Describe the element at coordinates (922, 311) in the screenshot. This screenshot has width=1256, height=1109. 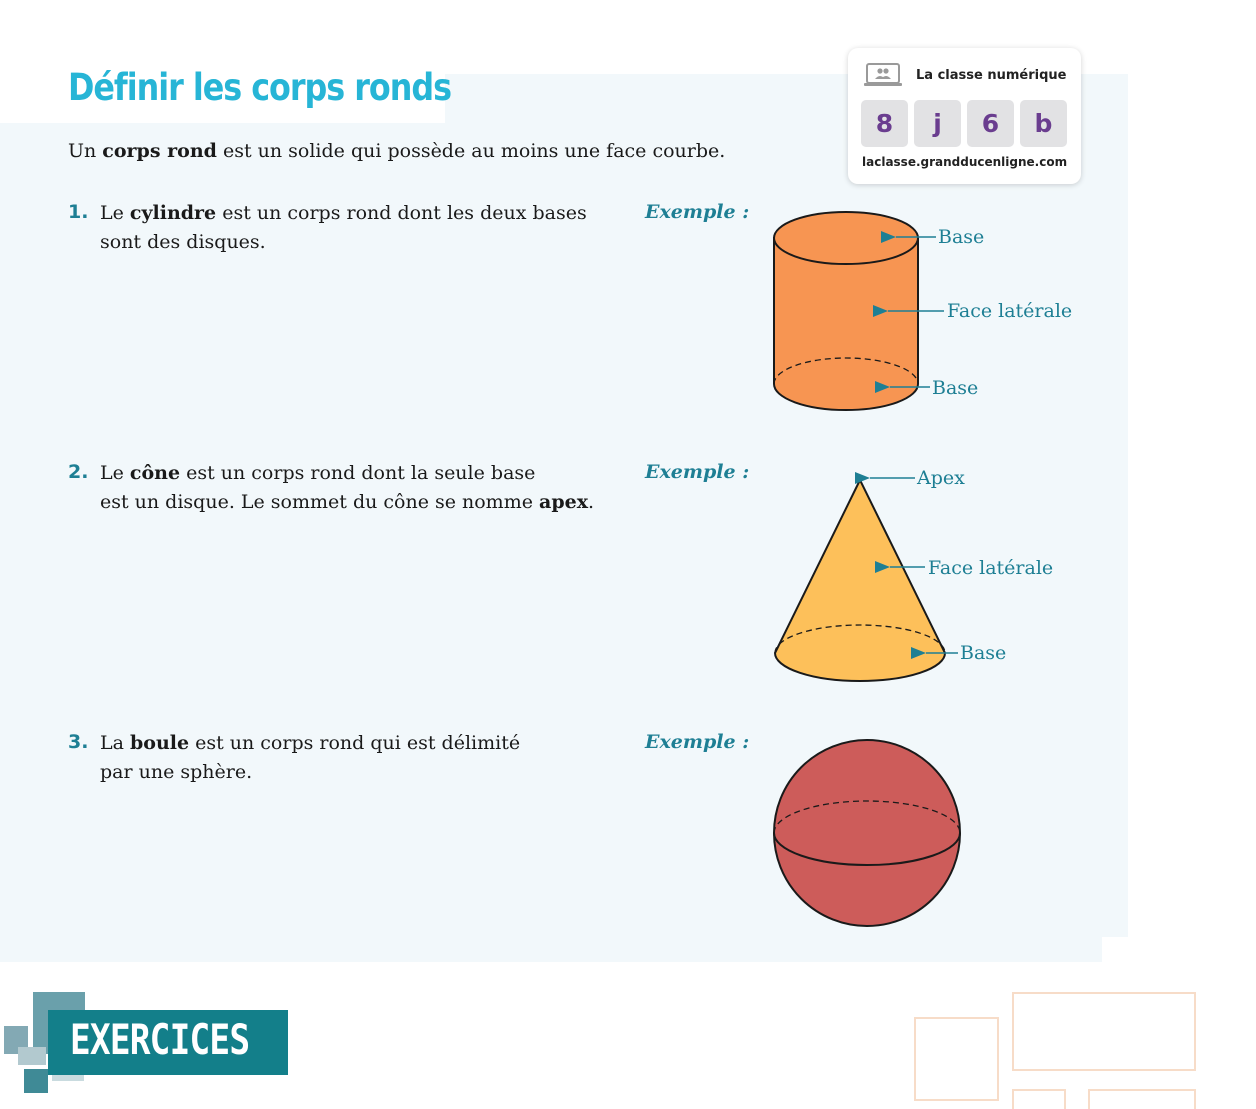
I see `cylinder-figure: Base Face latérale Base` at that location.